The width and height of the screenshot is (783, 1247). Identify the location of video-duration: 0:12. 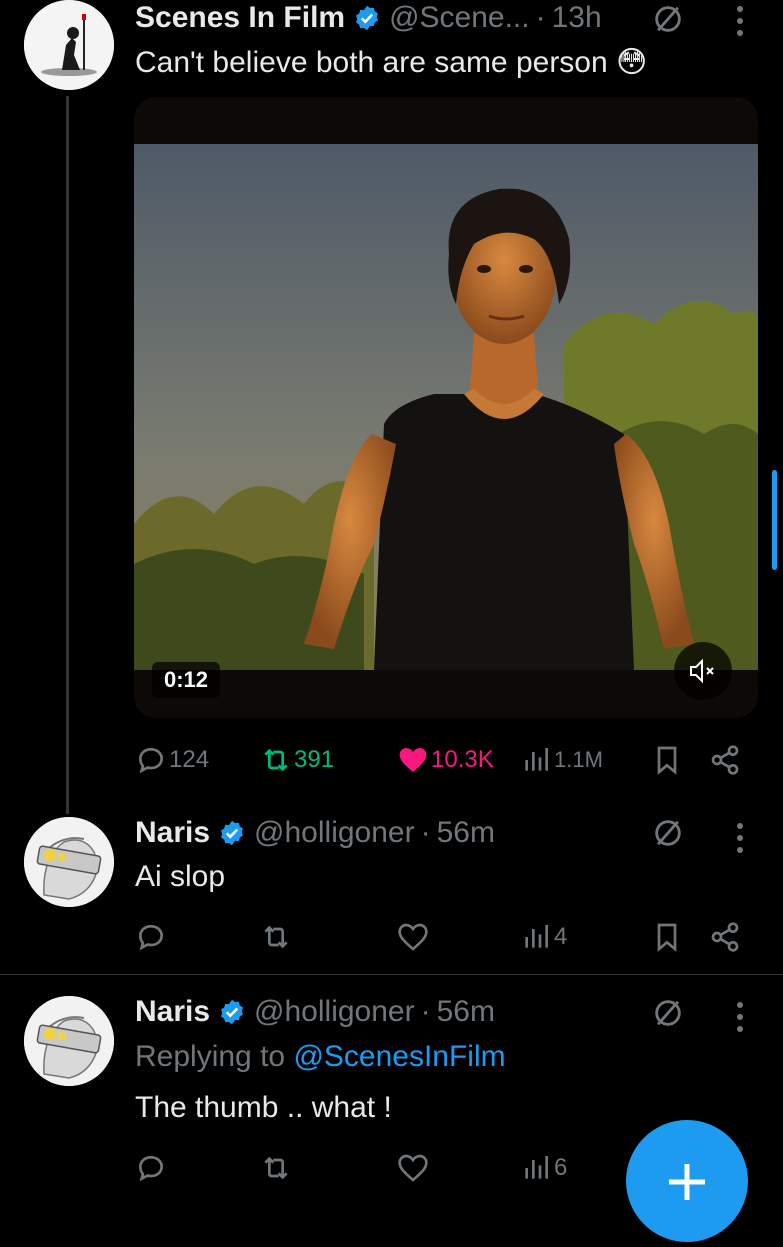
(186, 680).